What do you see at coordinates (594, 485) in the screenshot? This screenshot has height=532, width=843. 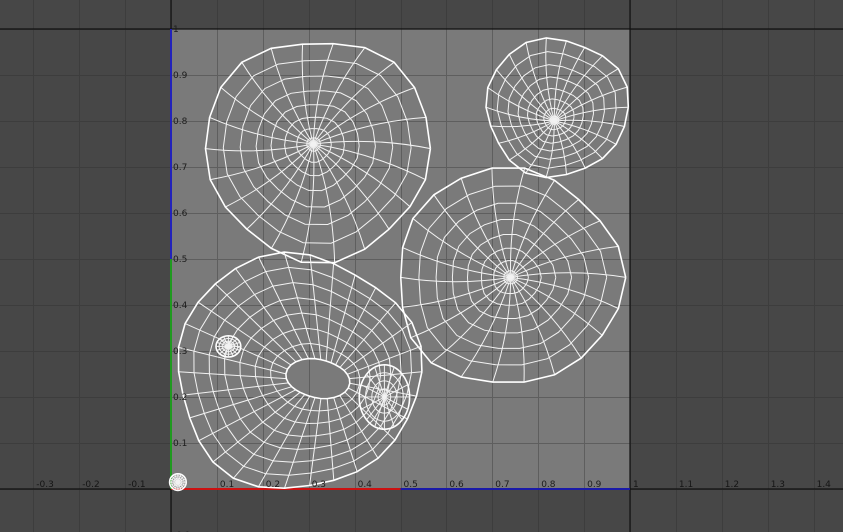 I see `u-tick-label: 0.9` at bounding box center [594, 485].